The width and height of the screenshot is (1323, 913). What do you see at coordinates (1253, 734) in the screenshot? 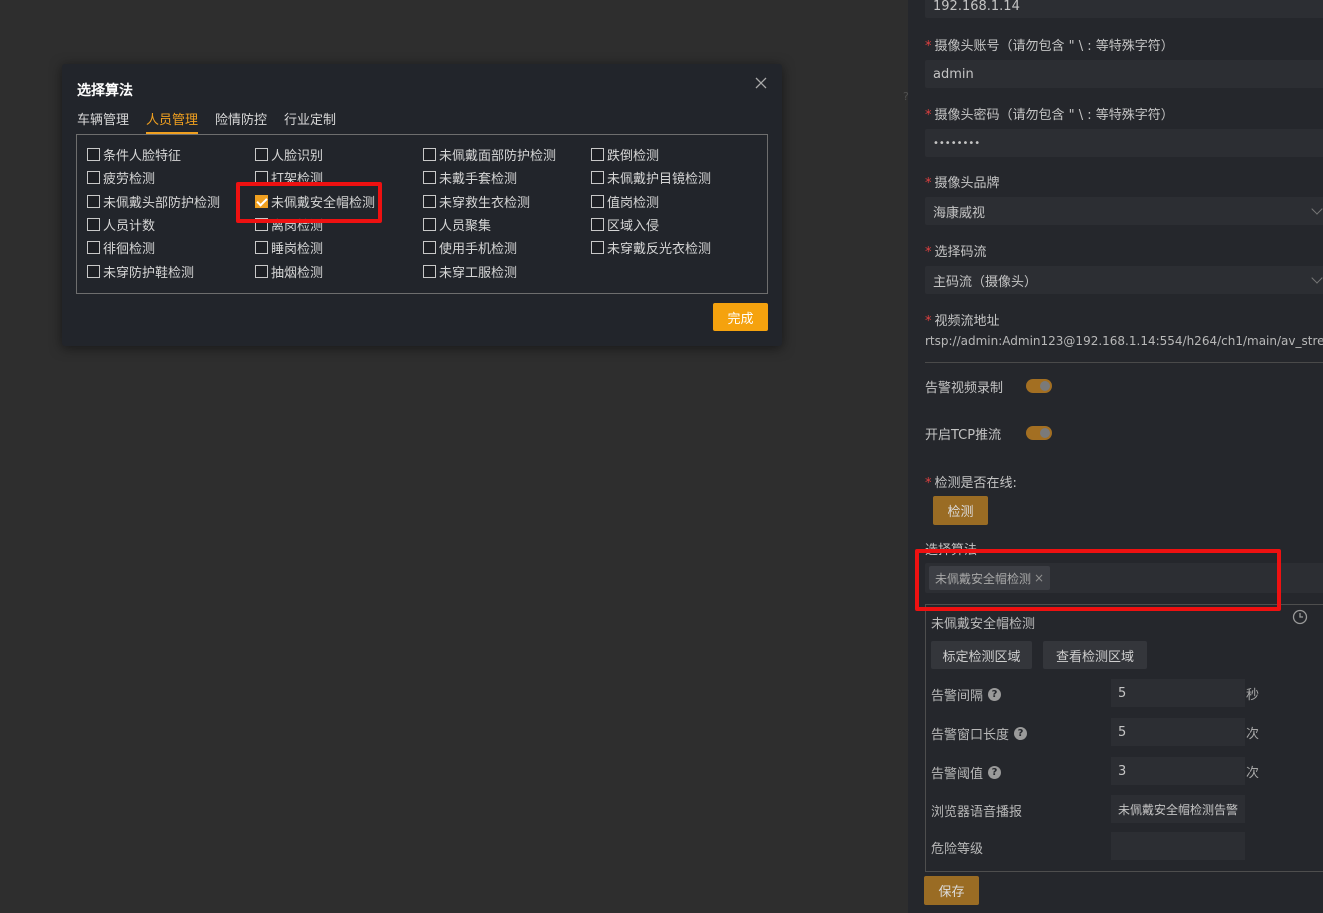
I see `window-unit: 次` at bounding box center [1253, 734].